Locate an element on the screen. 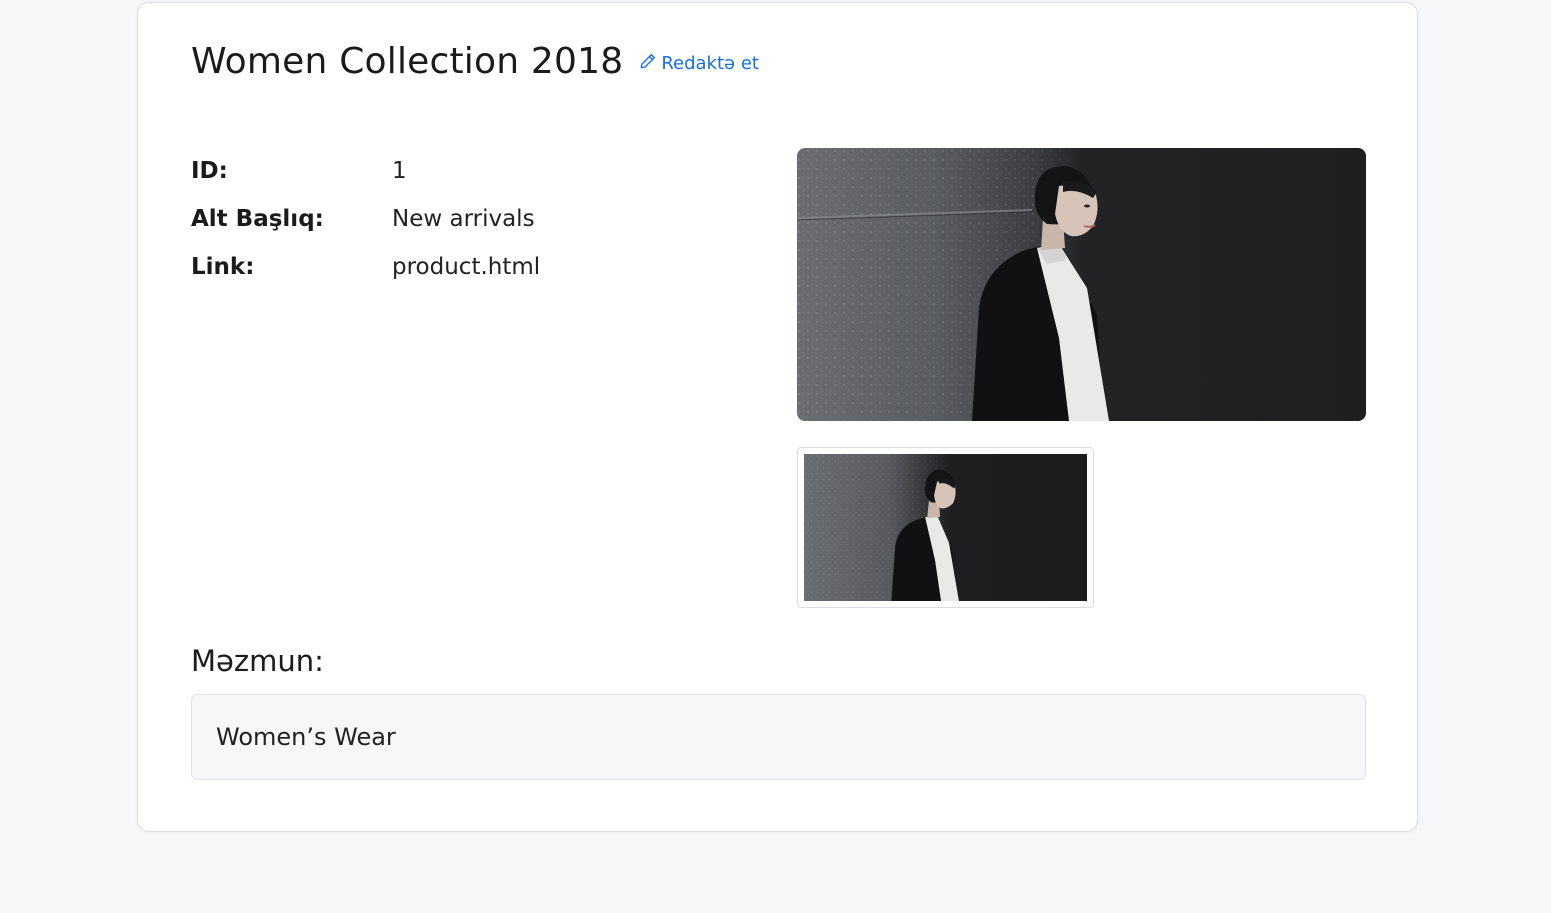  page-header: Women Collection 2018 Redaktə et is located at coordinates (475, 61).